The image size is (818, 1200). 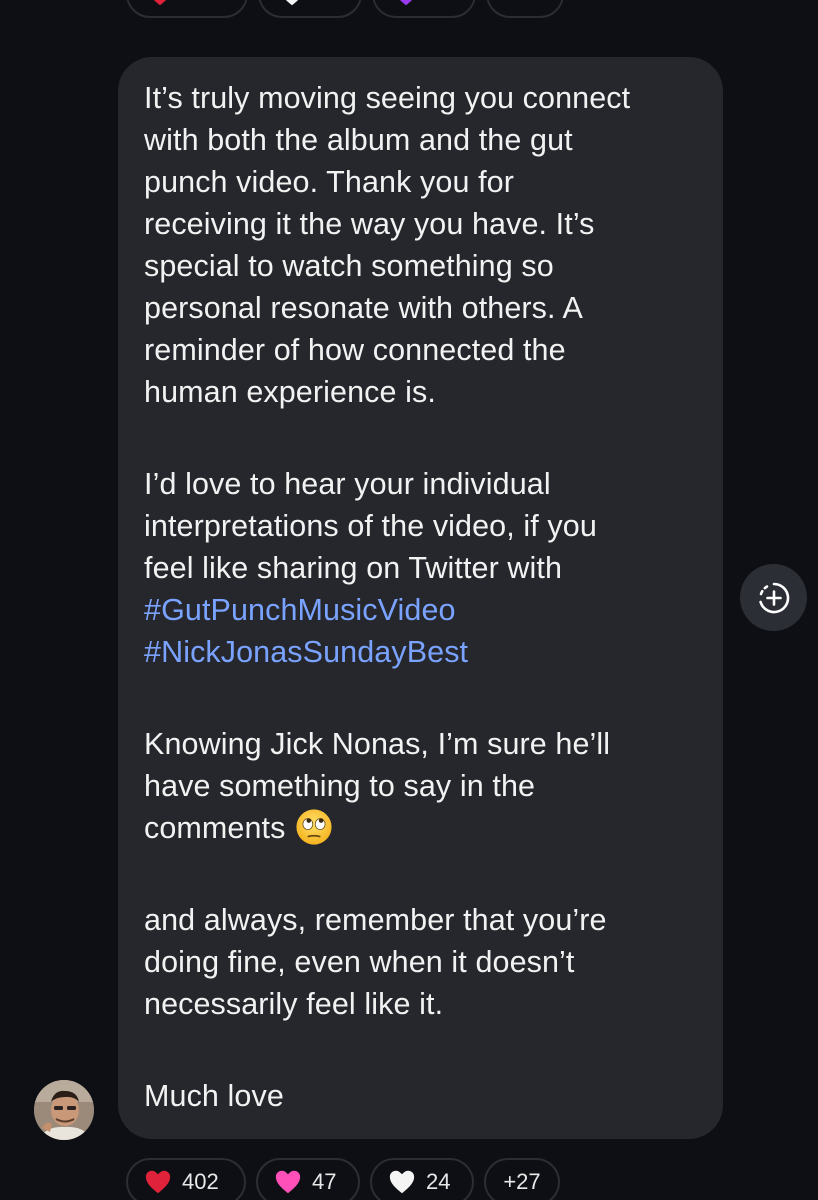 I want to click on reaction-pill-more, so click(x=525, y=9).